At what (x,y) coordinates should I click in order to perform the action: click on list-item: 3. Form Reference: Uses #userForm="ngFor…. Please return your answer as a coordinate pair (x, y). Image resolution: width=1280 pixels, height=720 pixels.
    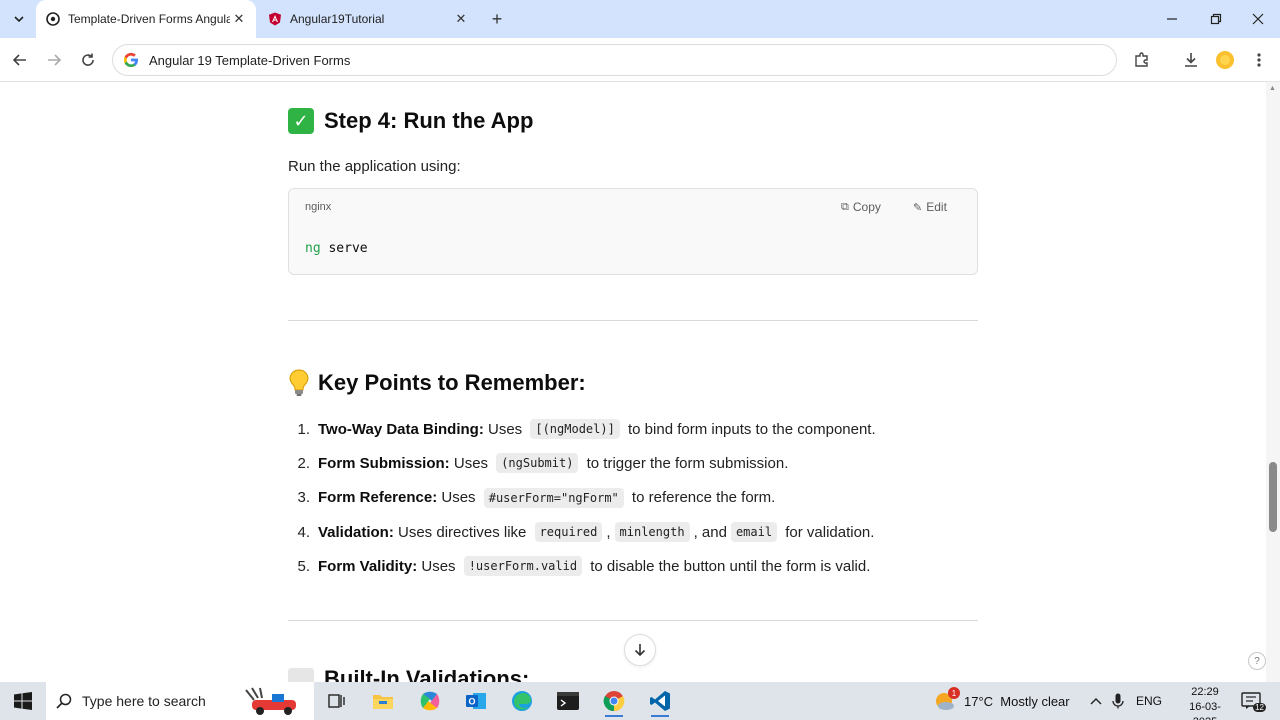
    Looking at the image, I should click on (633, 498).